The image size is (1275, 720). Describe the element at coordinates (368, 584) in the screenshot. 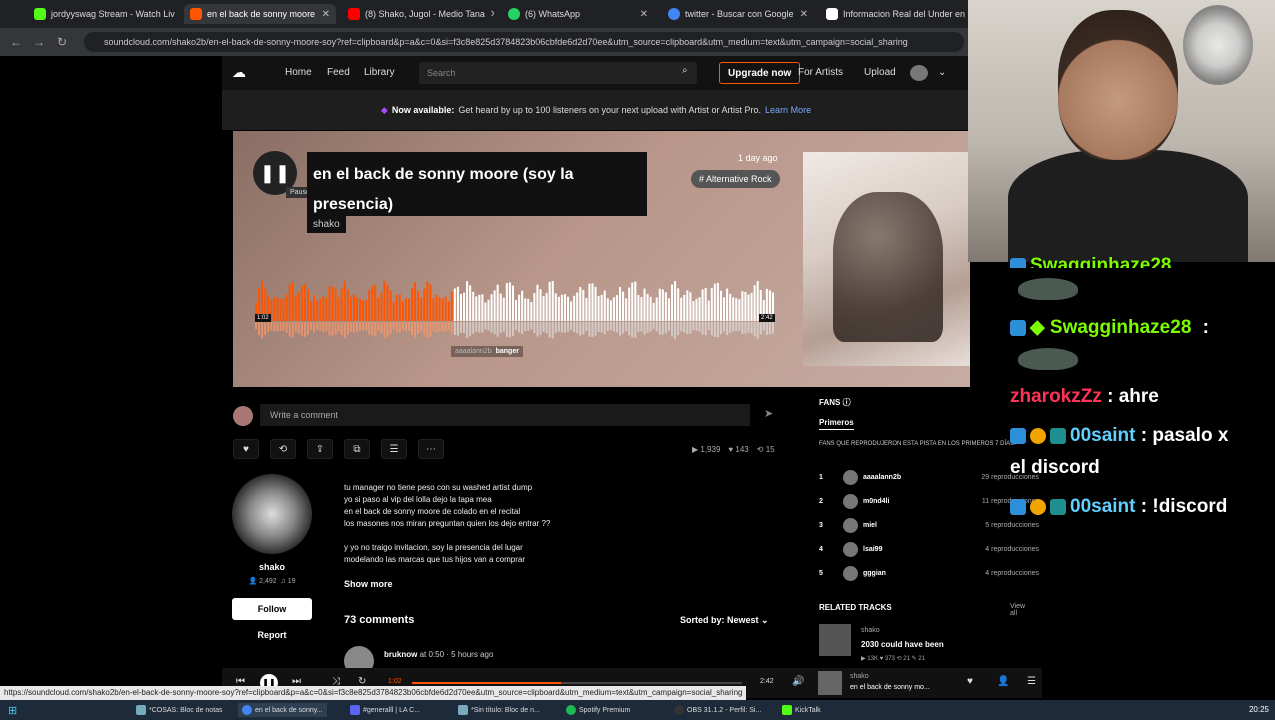

I see `show-more-button: Show more` at that location.